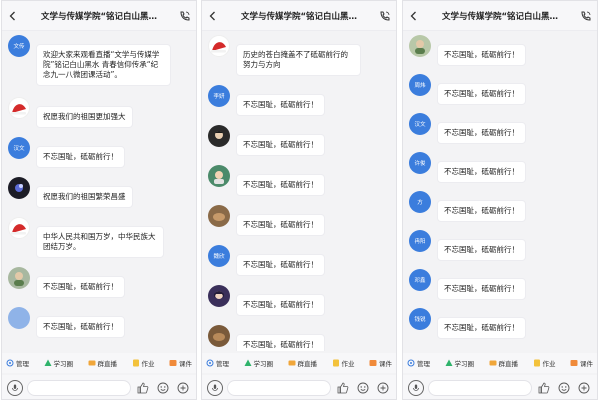  What do you see at coordinates (219, 96) in the screenshot?
I see `avatar: 李妍` at bounding box center [219, 96].